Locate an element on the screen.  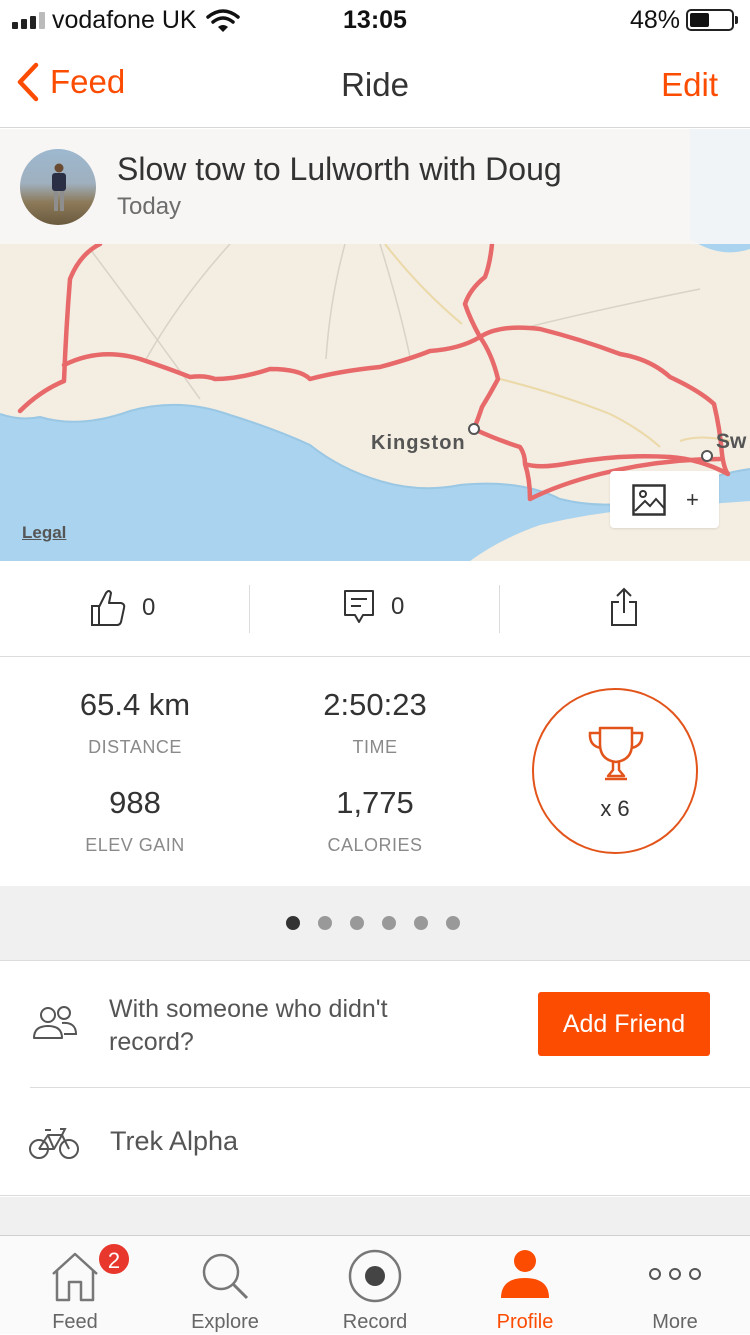
achievements-button: x 6 is located at coordinates (615, 771).